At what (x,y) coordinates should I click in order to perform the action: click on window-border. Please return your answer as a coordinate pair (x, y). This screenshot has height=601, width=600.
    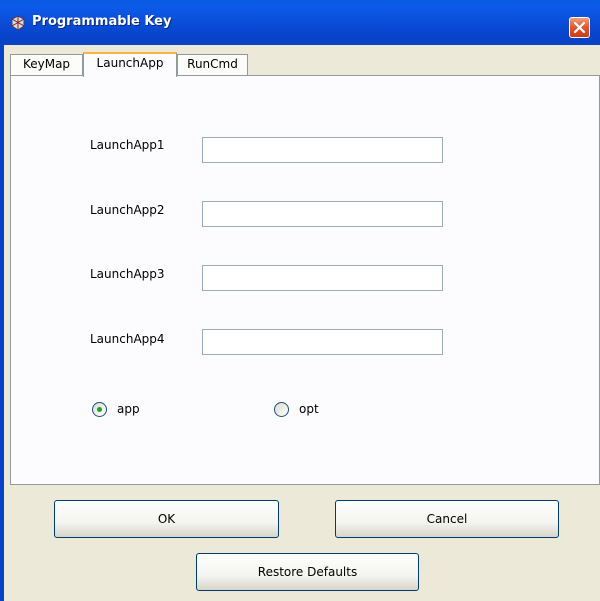
    Looking at the image, I should click on (2, 323).